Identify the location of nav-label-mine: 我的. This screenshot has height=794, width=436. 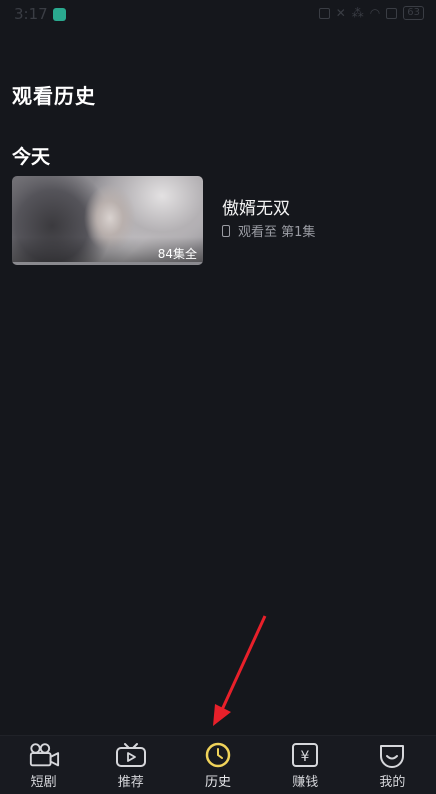
(392, 782).